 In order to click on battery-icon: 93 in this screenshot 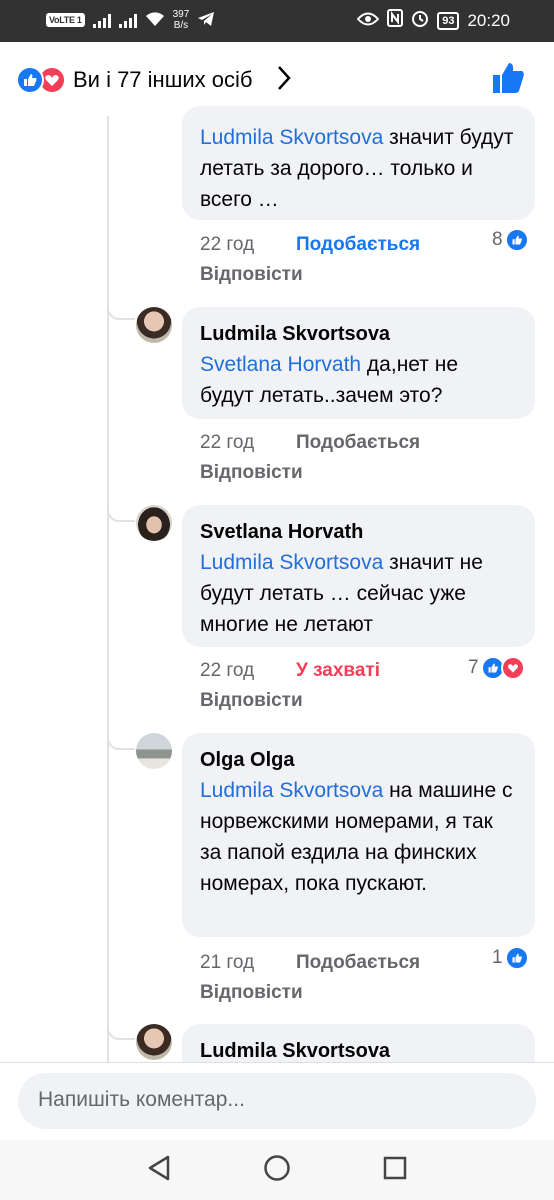, I will do `click(448, 20)`.